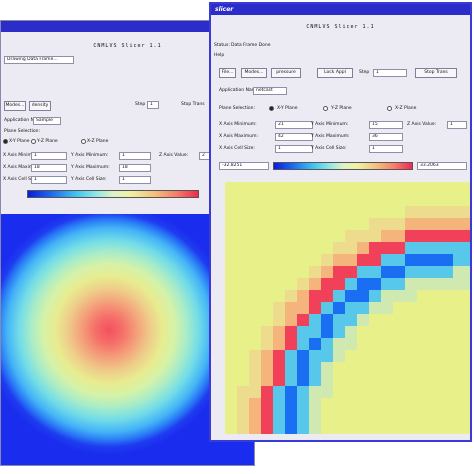 The height and width of the screenshot is (474, 474). Describe the element at coordinates (33, 141) in the screenshot. I see `back-radio-yz` at that location.